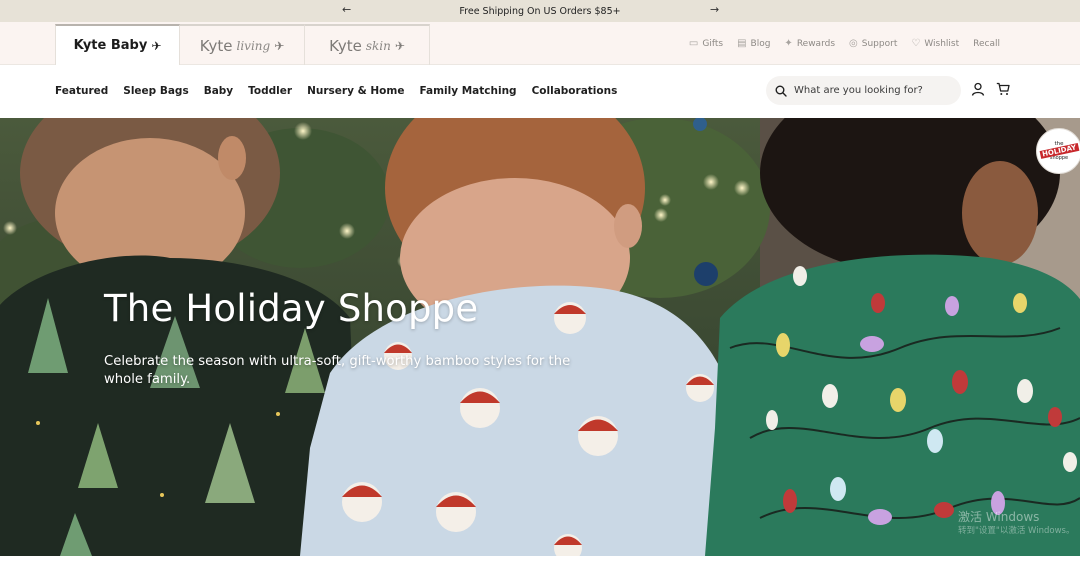  Describe the element at coordinates (916, 43) in the screenshot. I see `heart-icon: ♡` at that location.